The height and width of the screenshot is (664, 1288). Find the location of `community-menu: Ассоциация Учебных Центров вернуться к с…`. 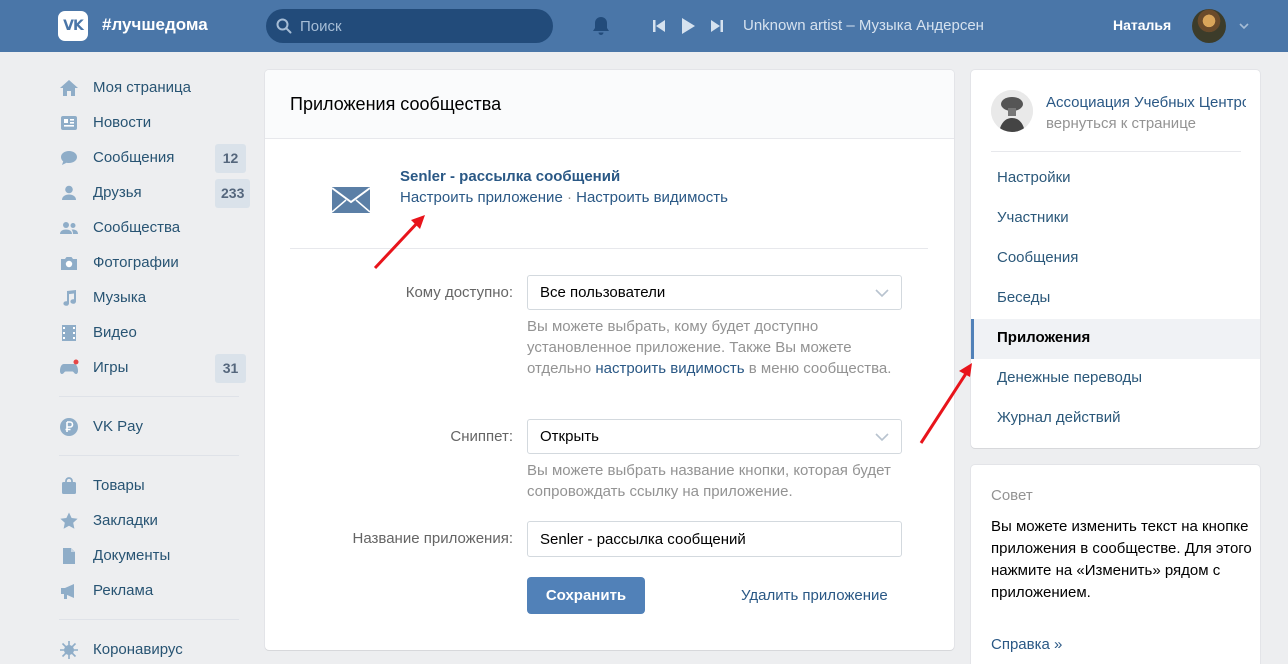

community-menu: Ассоциация Учебных Центров вернуться к с… is located at coordinates (1115, 259).